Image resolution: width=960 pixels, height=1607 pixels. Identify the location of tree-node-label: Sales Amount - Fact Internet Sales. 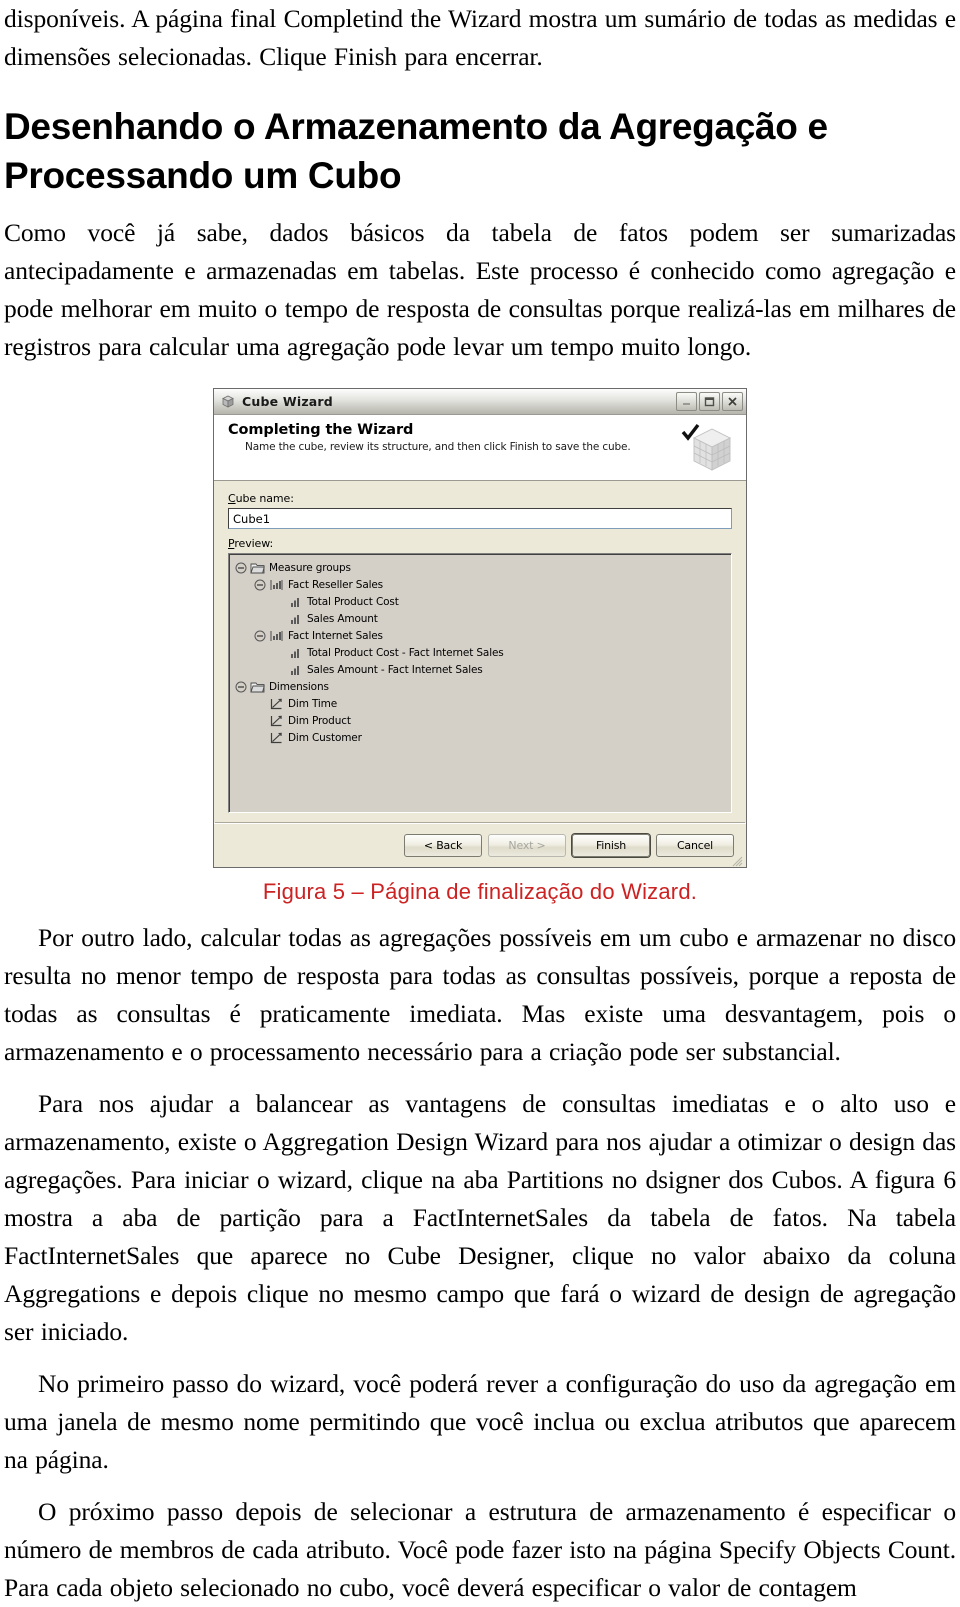
(395, 669).